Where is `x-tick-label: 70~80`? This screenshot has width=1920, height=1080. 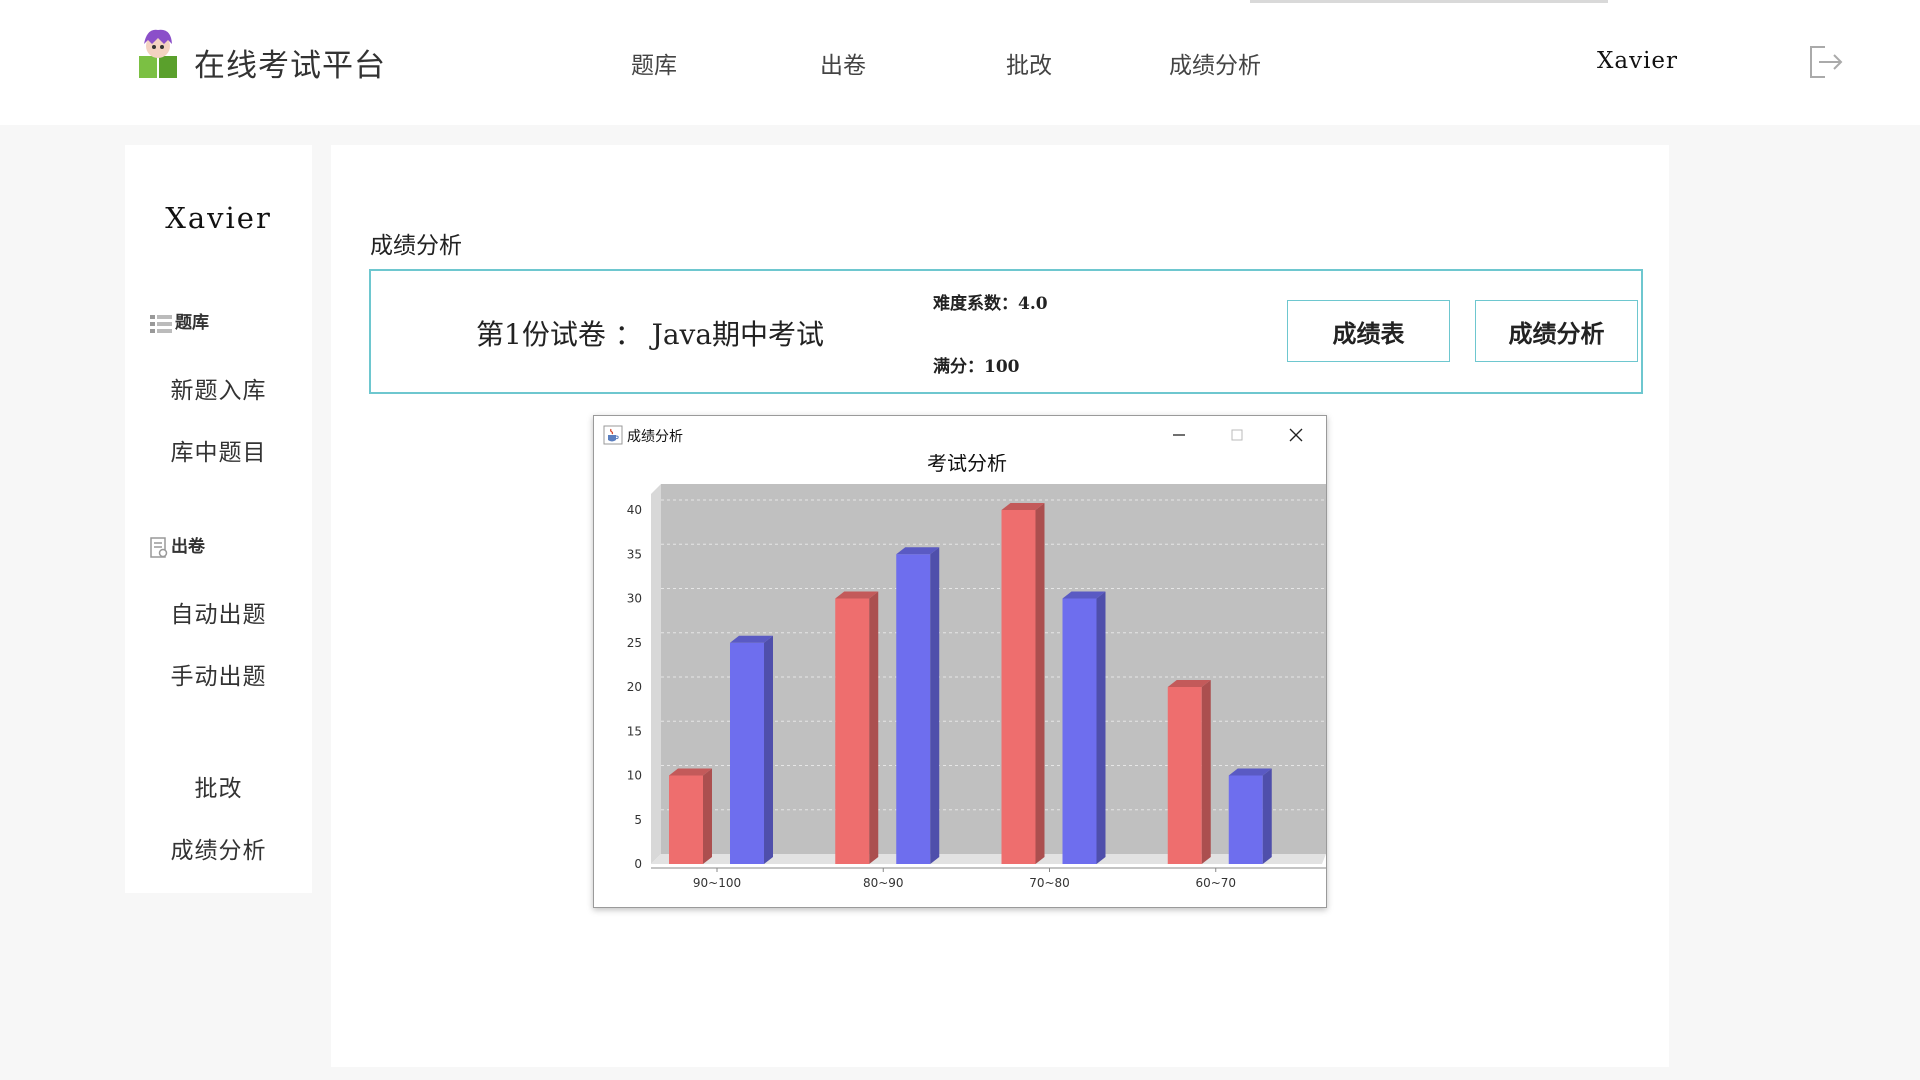
x-tick-label: 70~80 is located at coordinates (1049, 883).